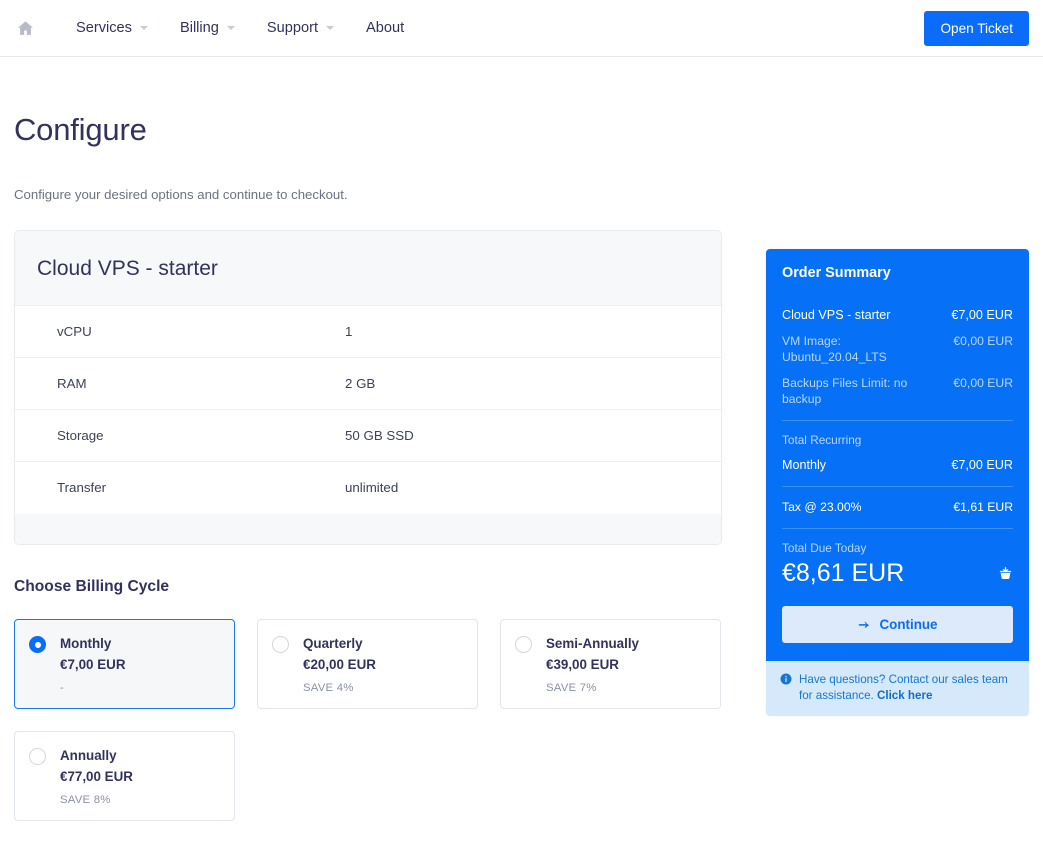 The height and width of the screenshot is (843, 1043). I want to click on summary-line-item: Backups Files Limit: no backup €0,00 EUR, so click(897, 391).